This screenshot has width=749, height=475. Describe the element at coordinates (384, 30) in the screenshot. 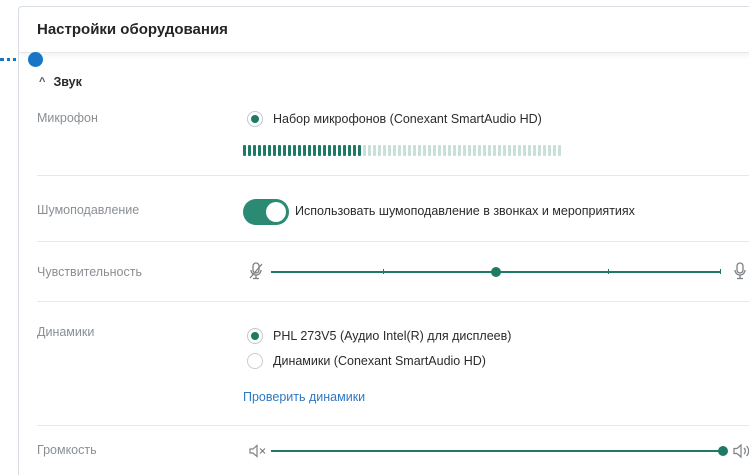

I see `panel-title: Настройки оборудования` at that location.